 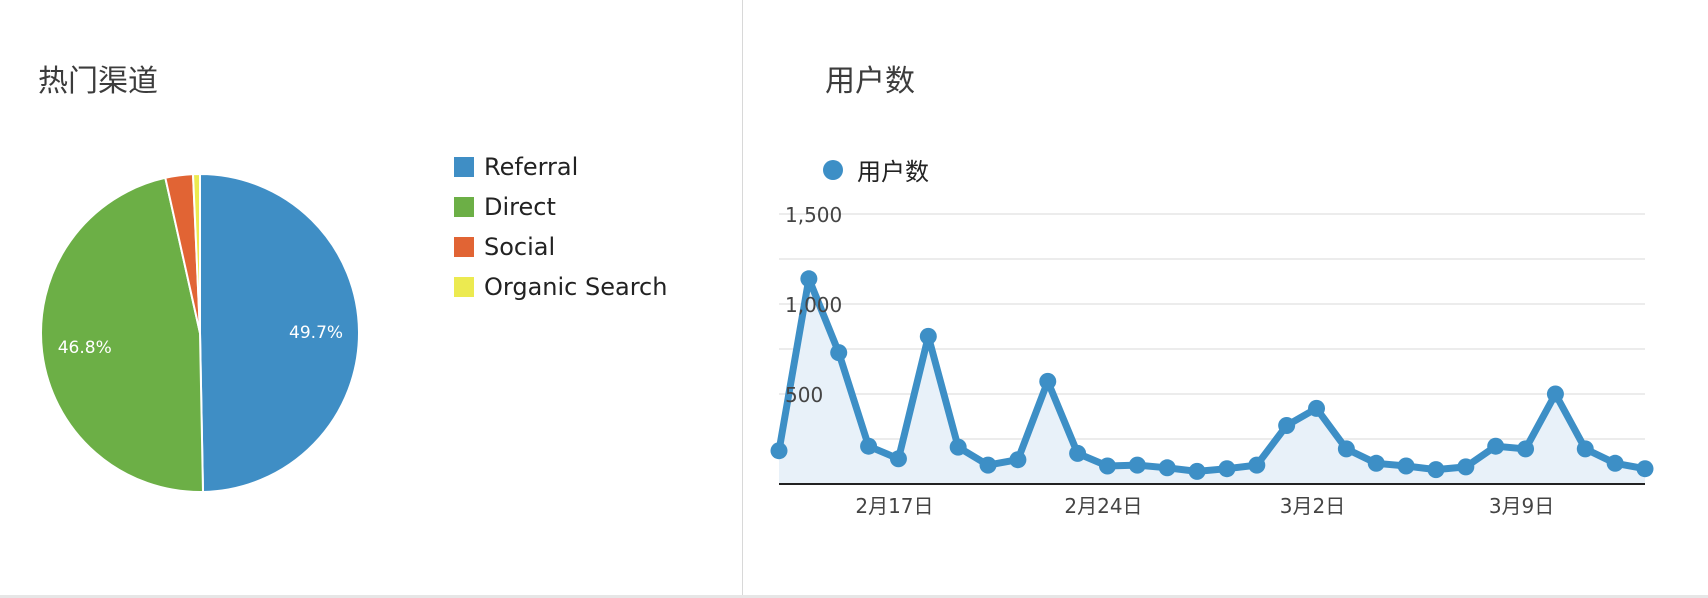 What do you see at coordinates (813, 305) in the screenshot?
I see `y-tick-label: 1,000` at bounding box center [813, 305].